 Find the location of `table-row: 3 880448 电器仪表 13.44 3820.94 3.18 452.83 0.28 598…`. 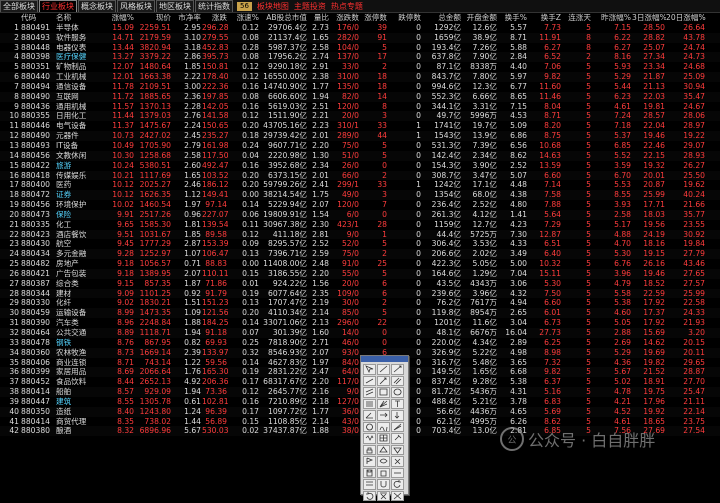

table-row: 3 880448 电器仪表 13.44 3820.94 3.18 452.83 0.28 598… is located at coordinates (360, 48).